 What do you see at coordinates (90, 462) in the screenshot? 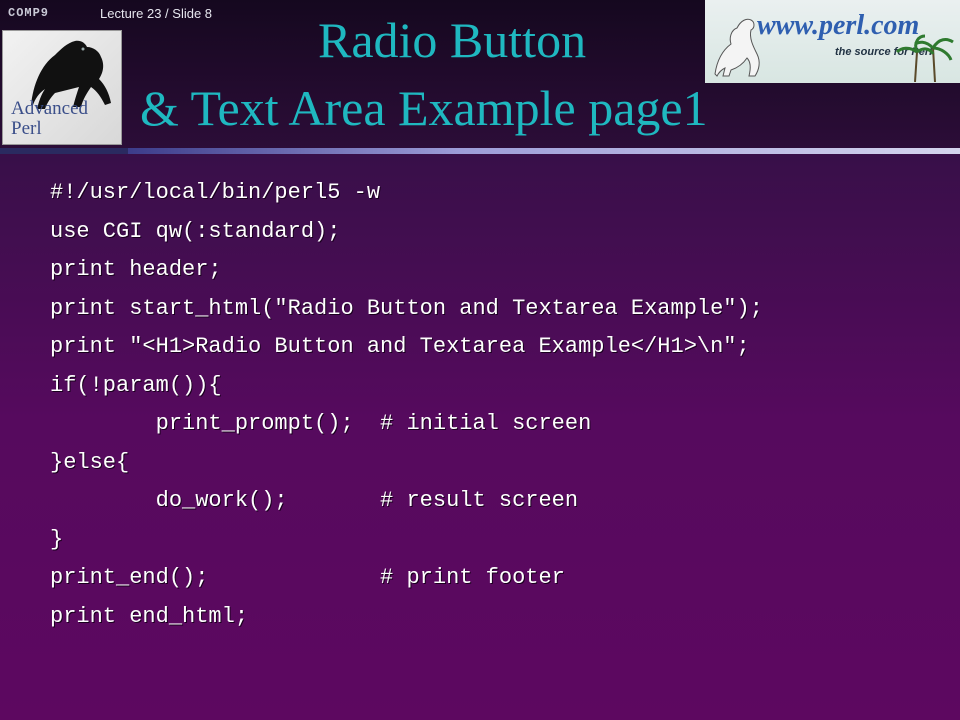
I see `code-line: }else{` at bounding box center [90, 462].